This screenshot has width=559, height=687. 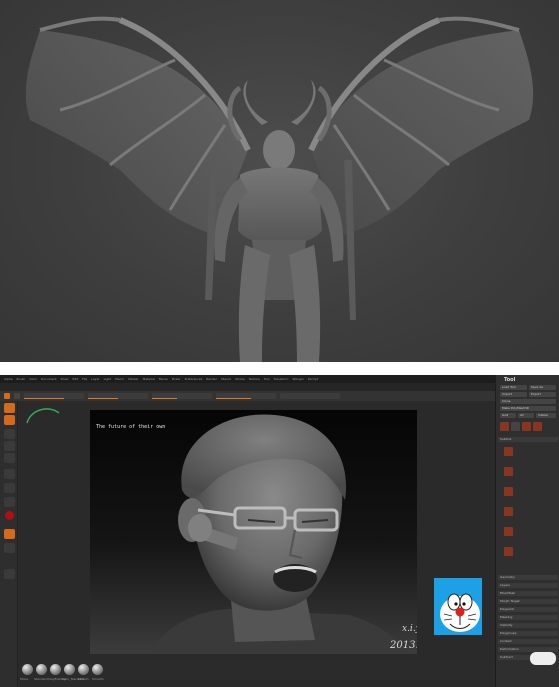 I want to click on save-as-button: Save As, so click(x=542, y=387).